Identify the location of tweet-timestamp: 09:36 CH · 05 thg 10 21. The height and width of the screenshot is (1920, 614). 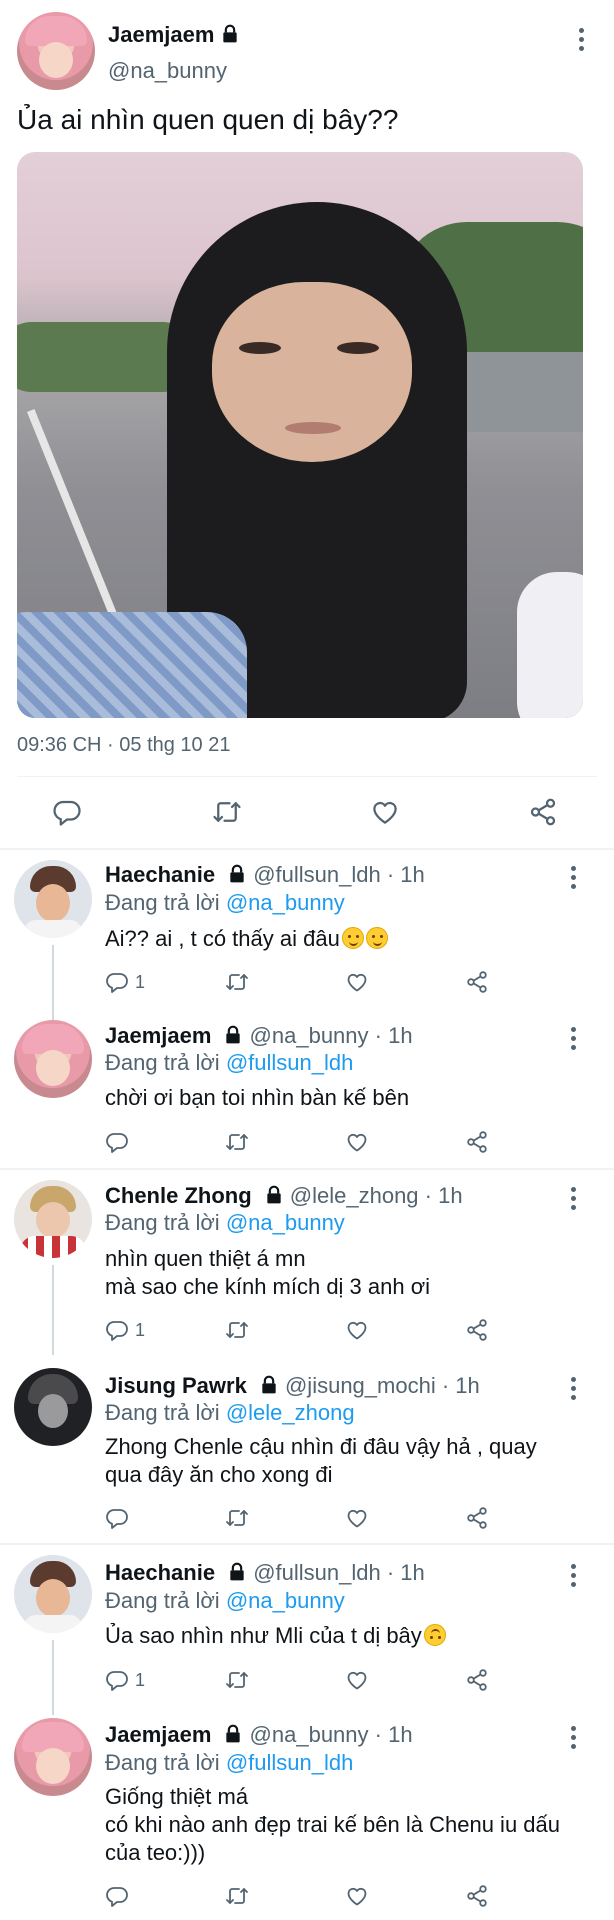
(123, 745).